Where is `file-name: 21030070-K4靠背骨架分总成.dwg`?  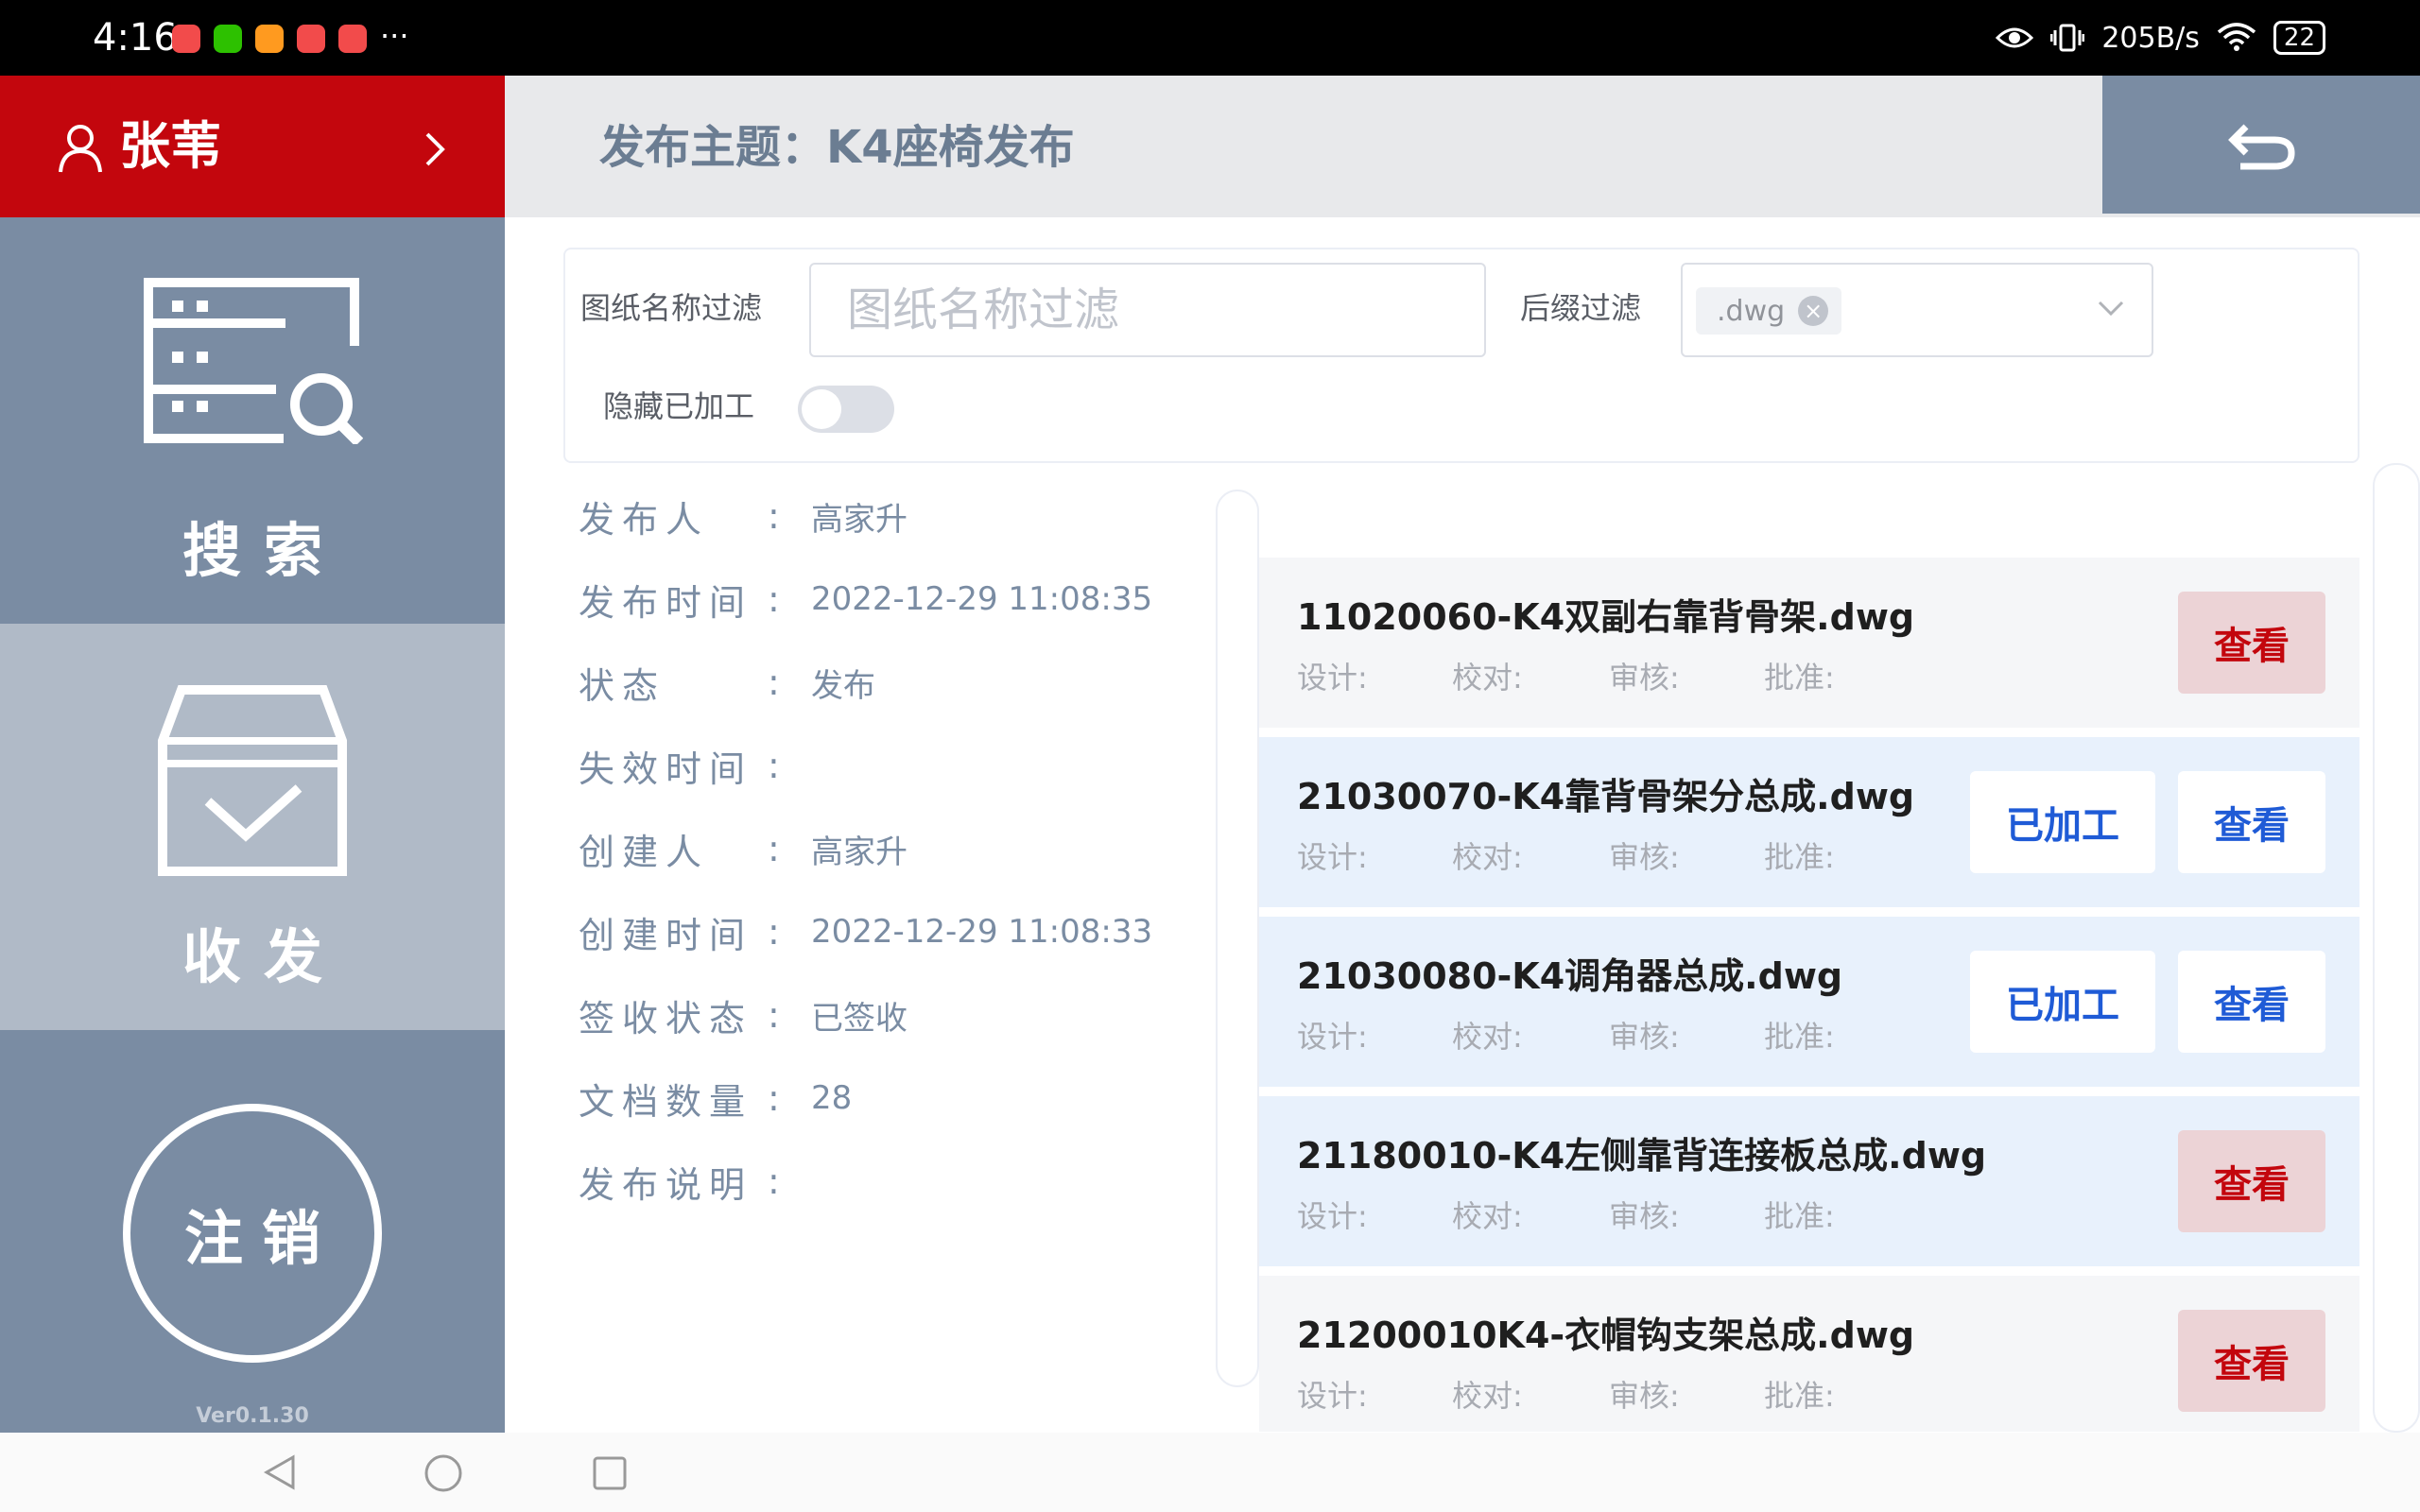
file-name: 21030070-K4靠背骨架分总成.dwg is located at coordinates (1606, 796).